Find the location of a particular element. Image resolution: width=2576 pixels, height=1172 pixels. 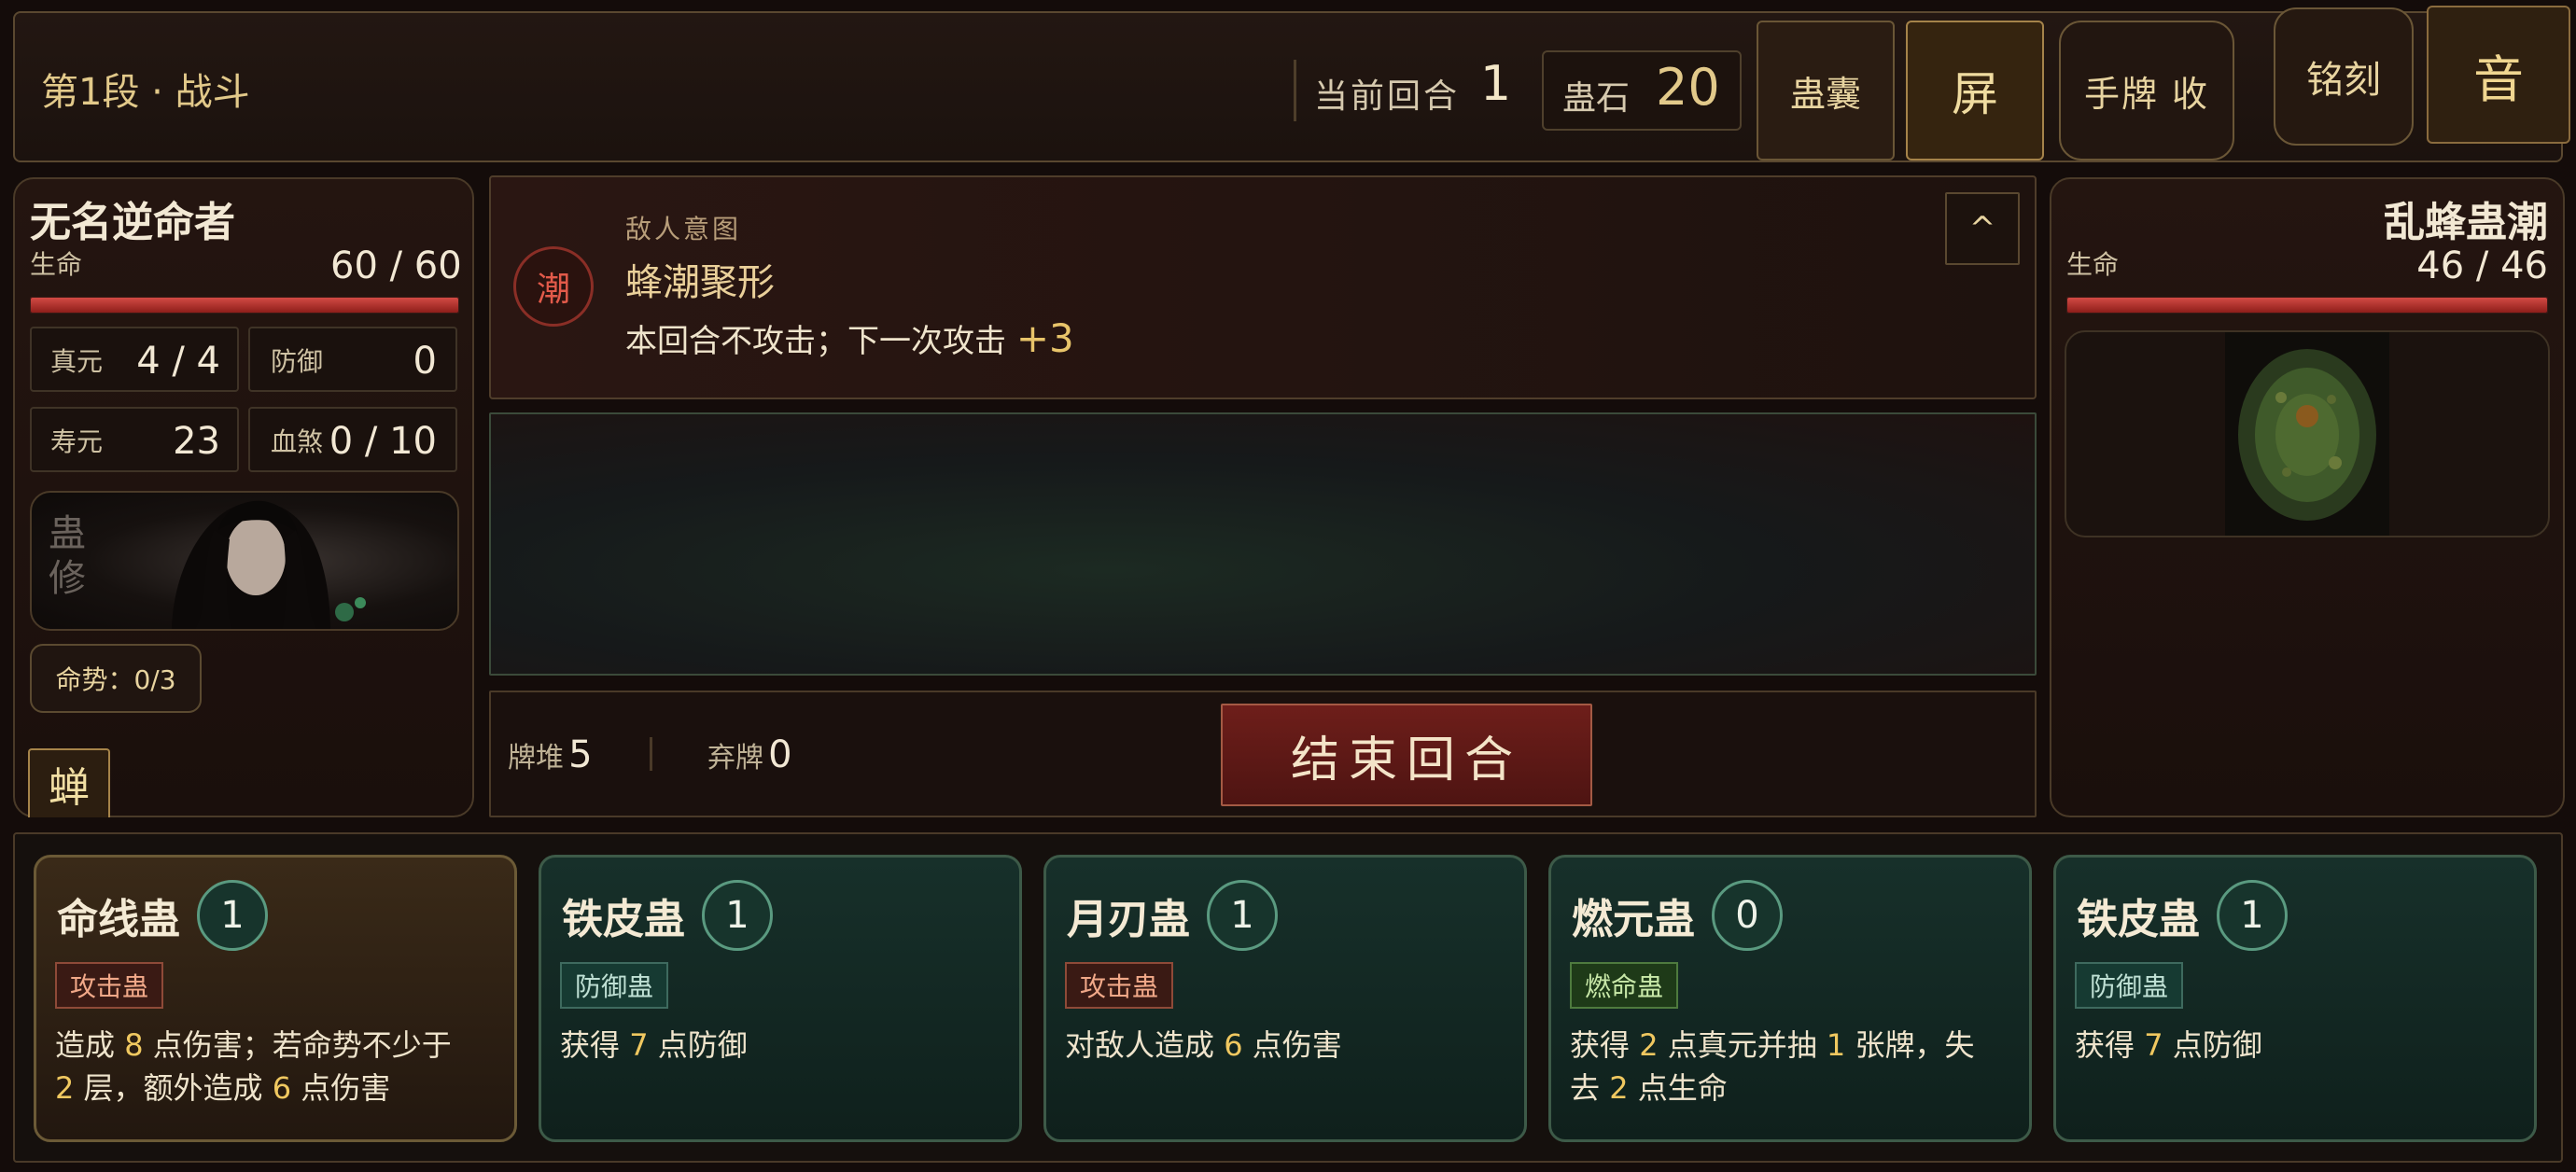

turn-label: 当前回合 is located at coordinates (1387, 96).